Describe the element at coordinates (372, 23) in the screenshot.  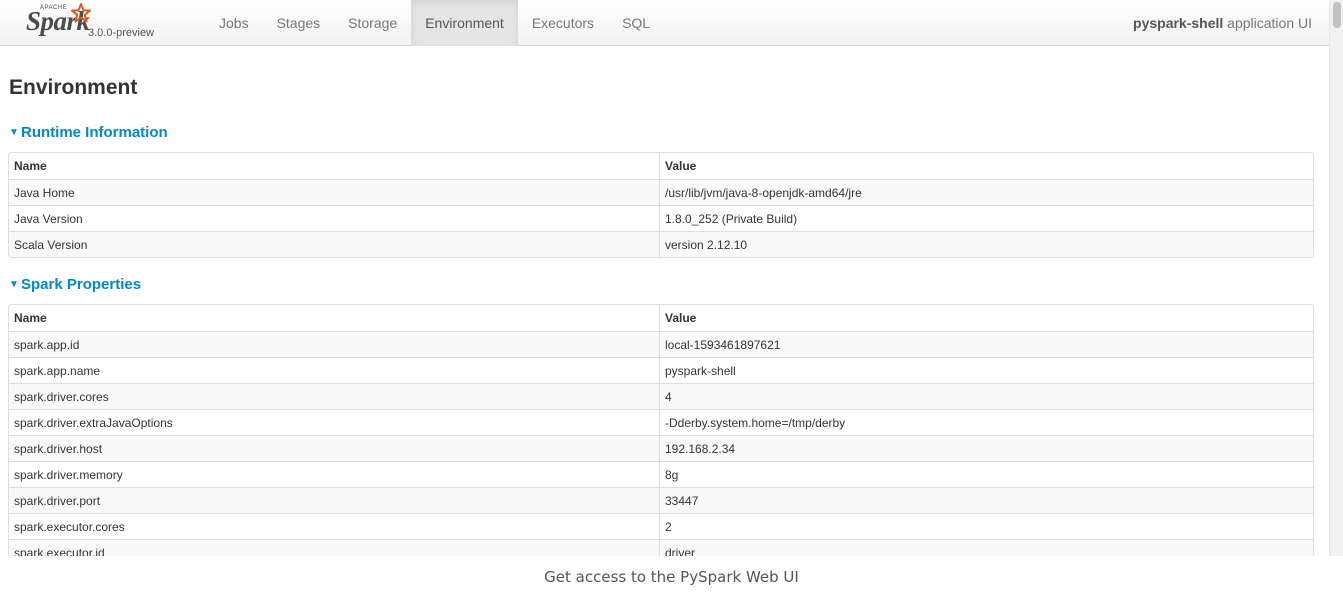
I see `tab-storage: Storage` at that location.